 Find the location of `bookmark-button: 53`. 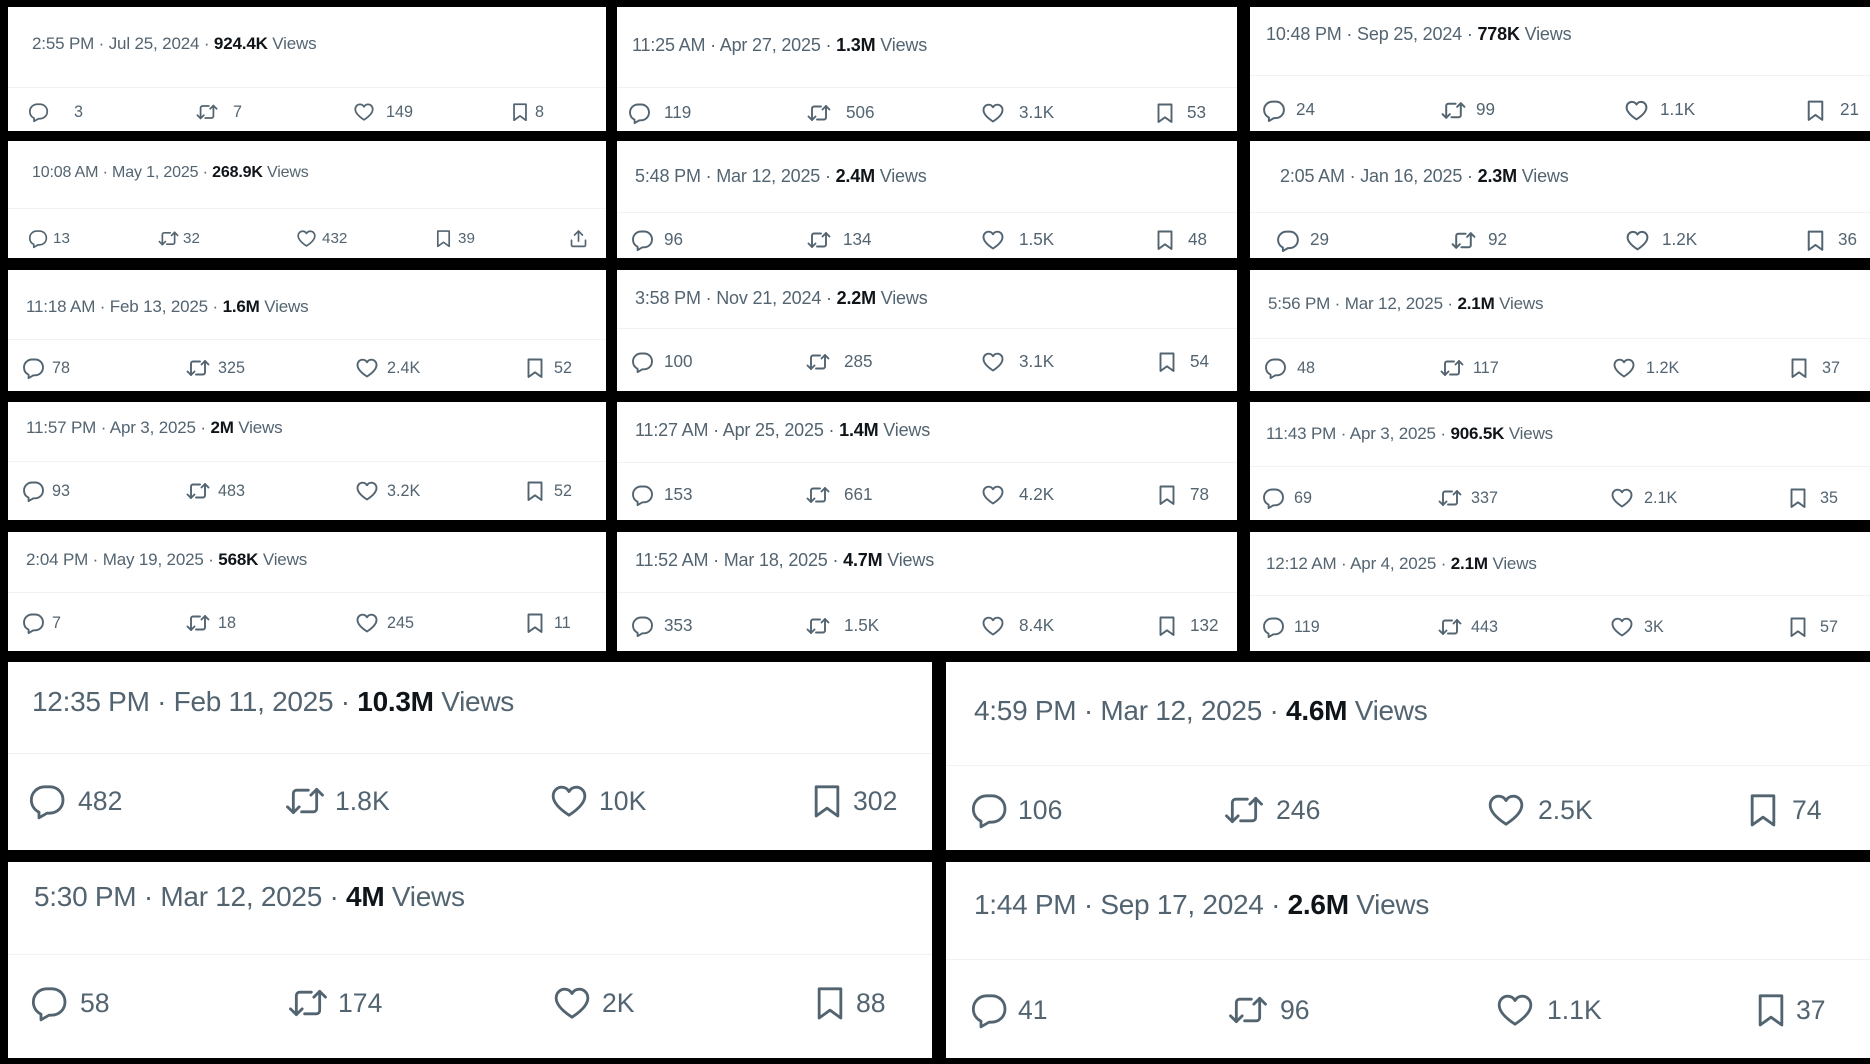

bookmark-button: 53 is located at coordinates (1179, 113).